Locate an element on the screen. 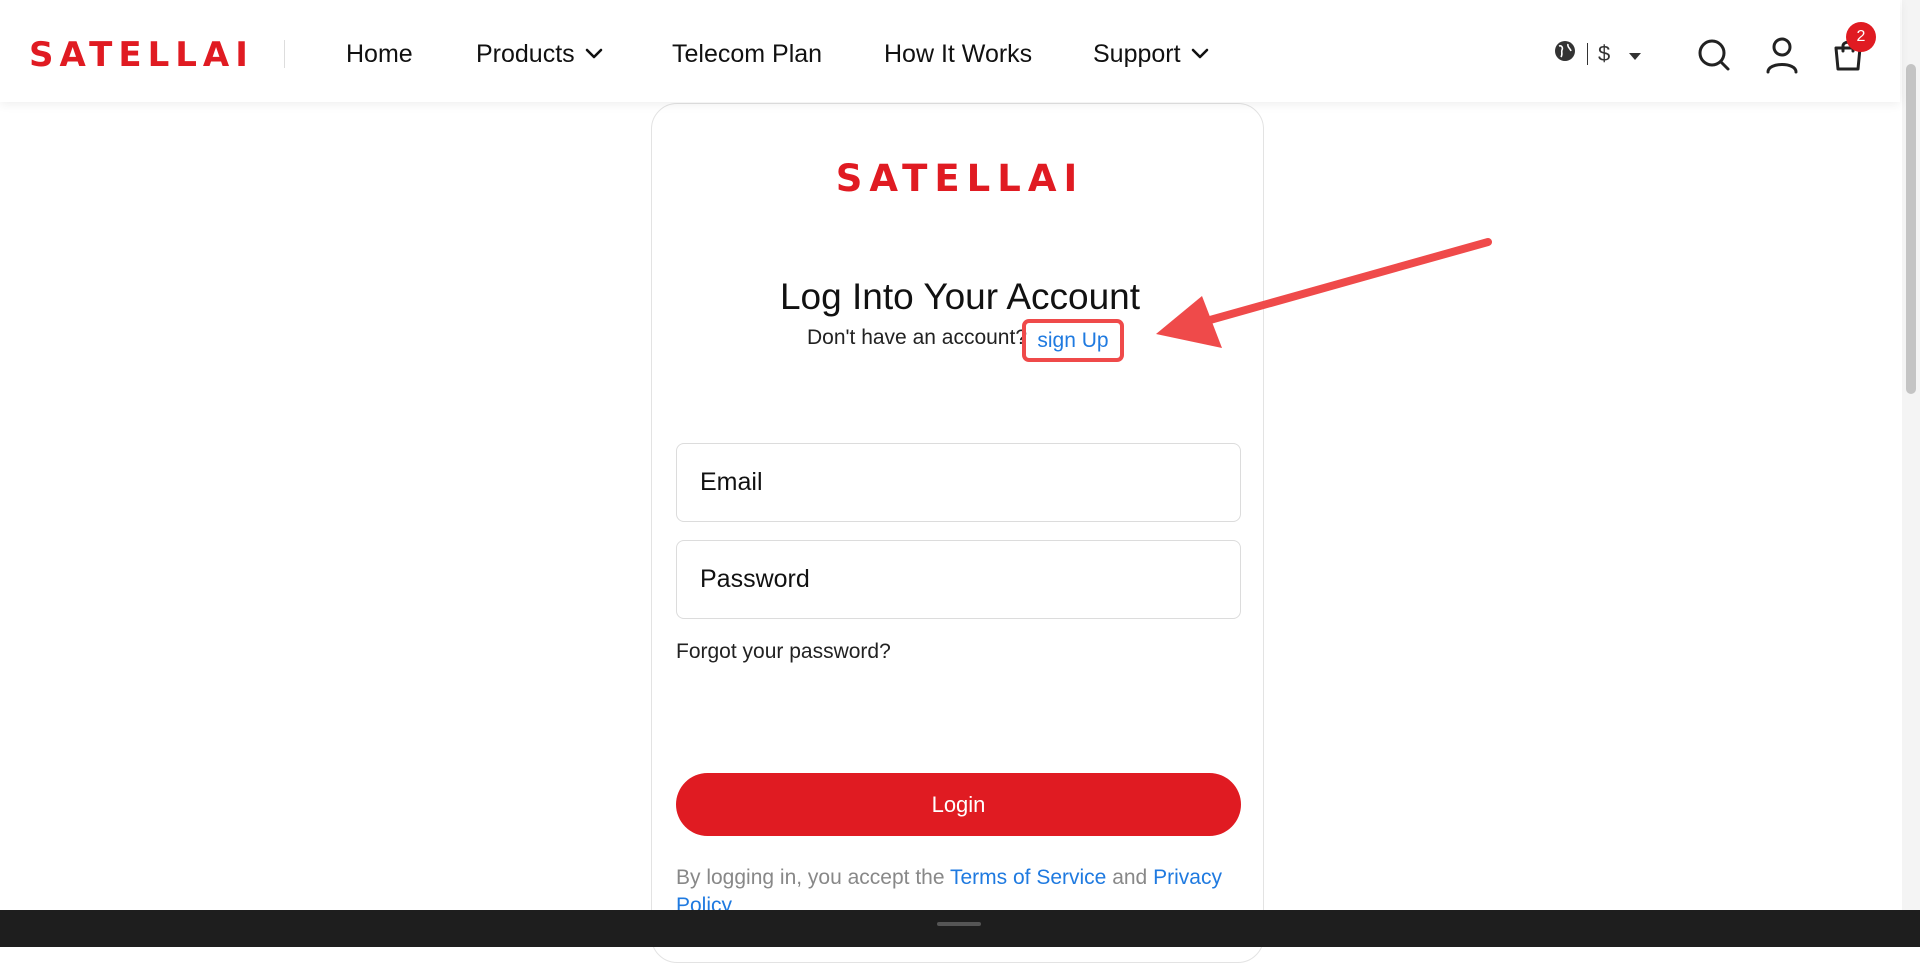 This screenshot has height=963, width=1920. currency-symbol: $ is located at coordinates (1604, 53).